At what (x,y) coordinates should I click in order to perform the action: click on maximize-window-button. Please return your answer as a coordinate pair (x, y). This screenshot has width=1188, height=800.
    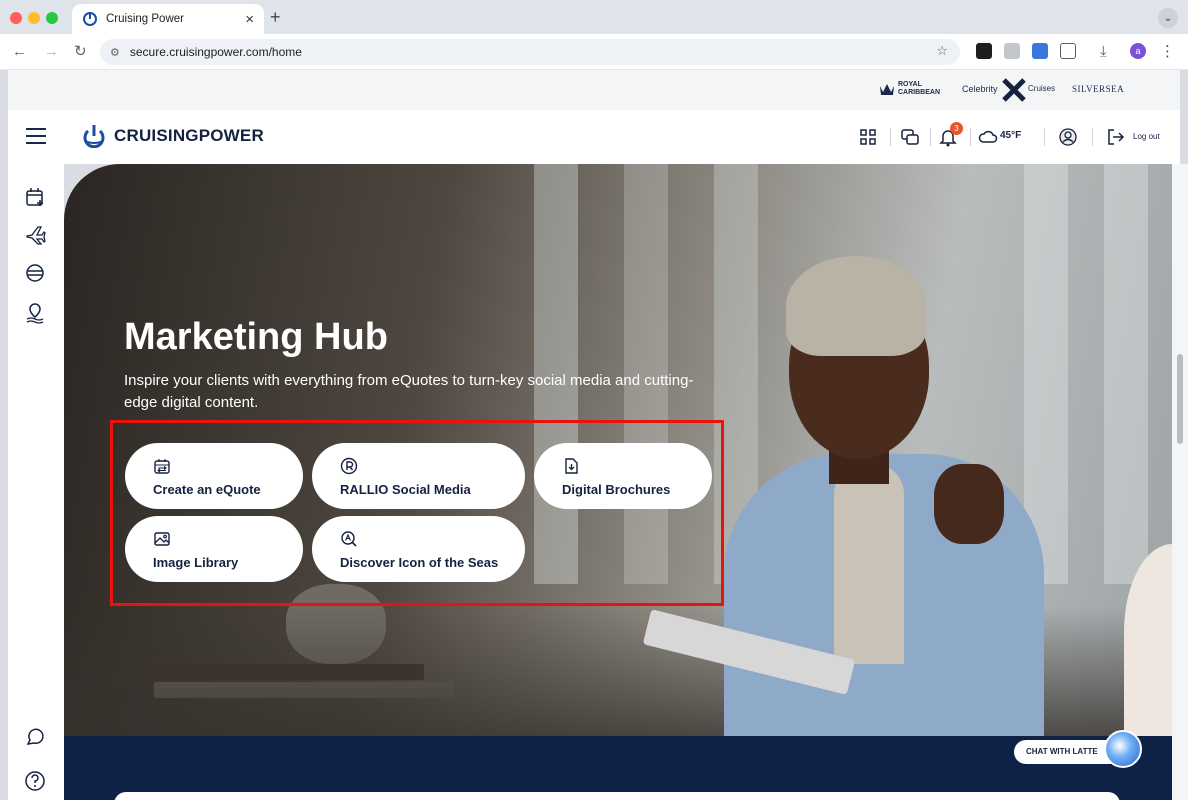
    Looking at the image, I should click on (52, 18).